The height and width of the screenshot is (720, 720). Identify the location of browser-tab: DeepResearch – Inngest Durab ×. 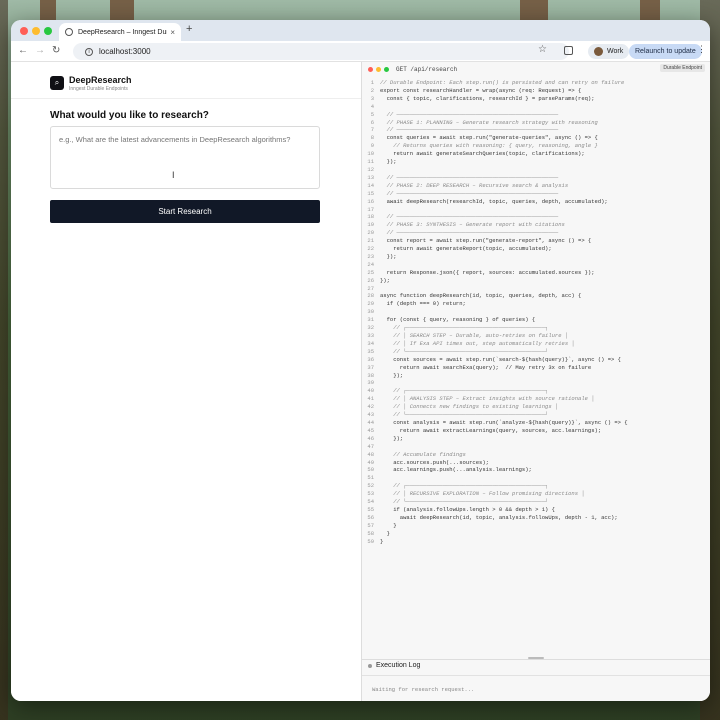
(120, 32).